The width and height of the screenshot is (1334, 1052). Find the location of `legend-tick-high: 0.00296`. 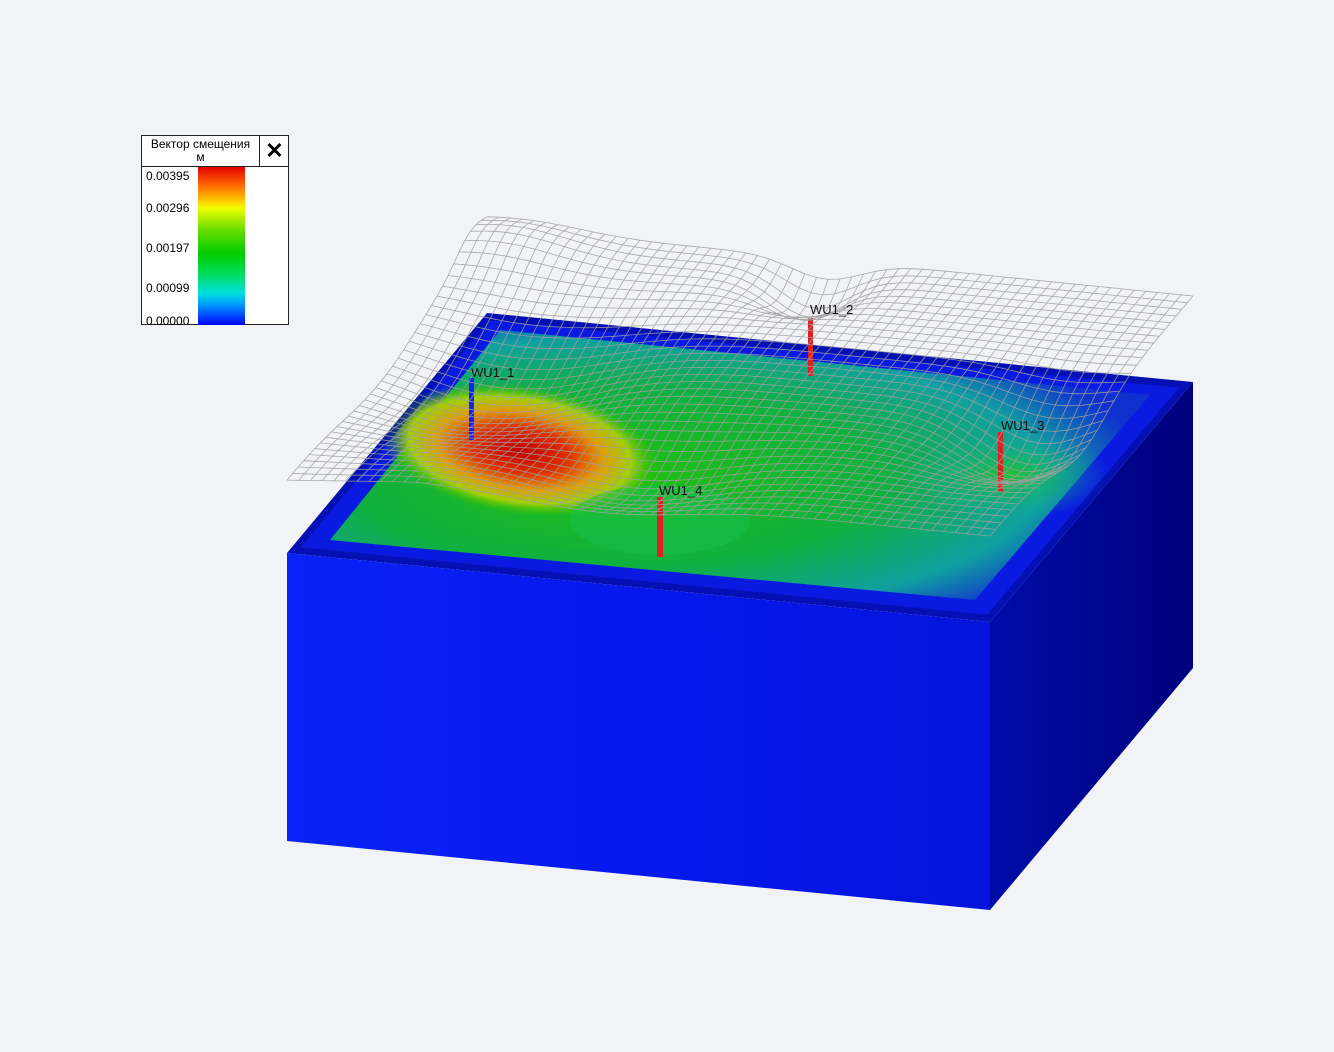

legend-tick-high: 0.00296 is located at coordinates (168, 208).